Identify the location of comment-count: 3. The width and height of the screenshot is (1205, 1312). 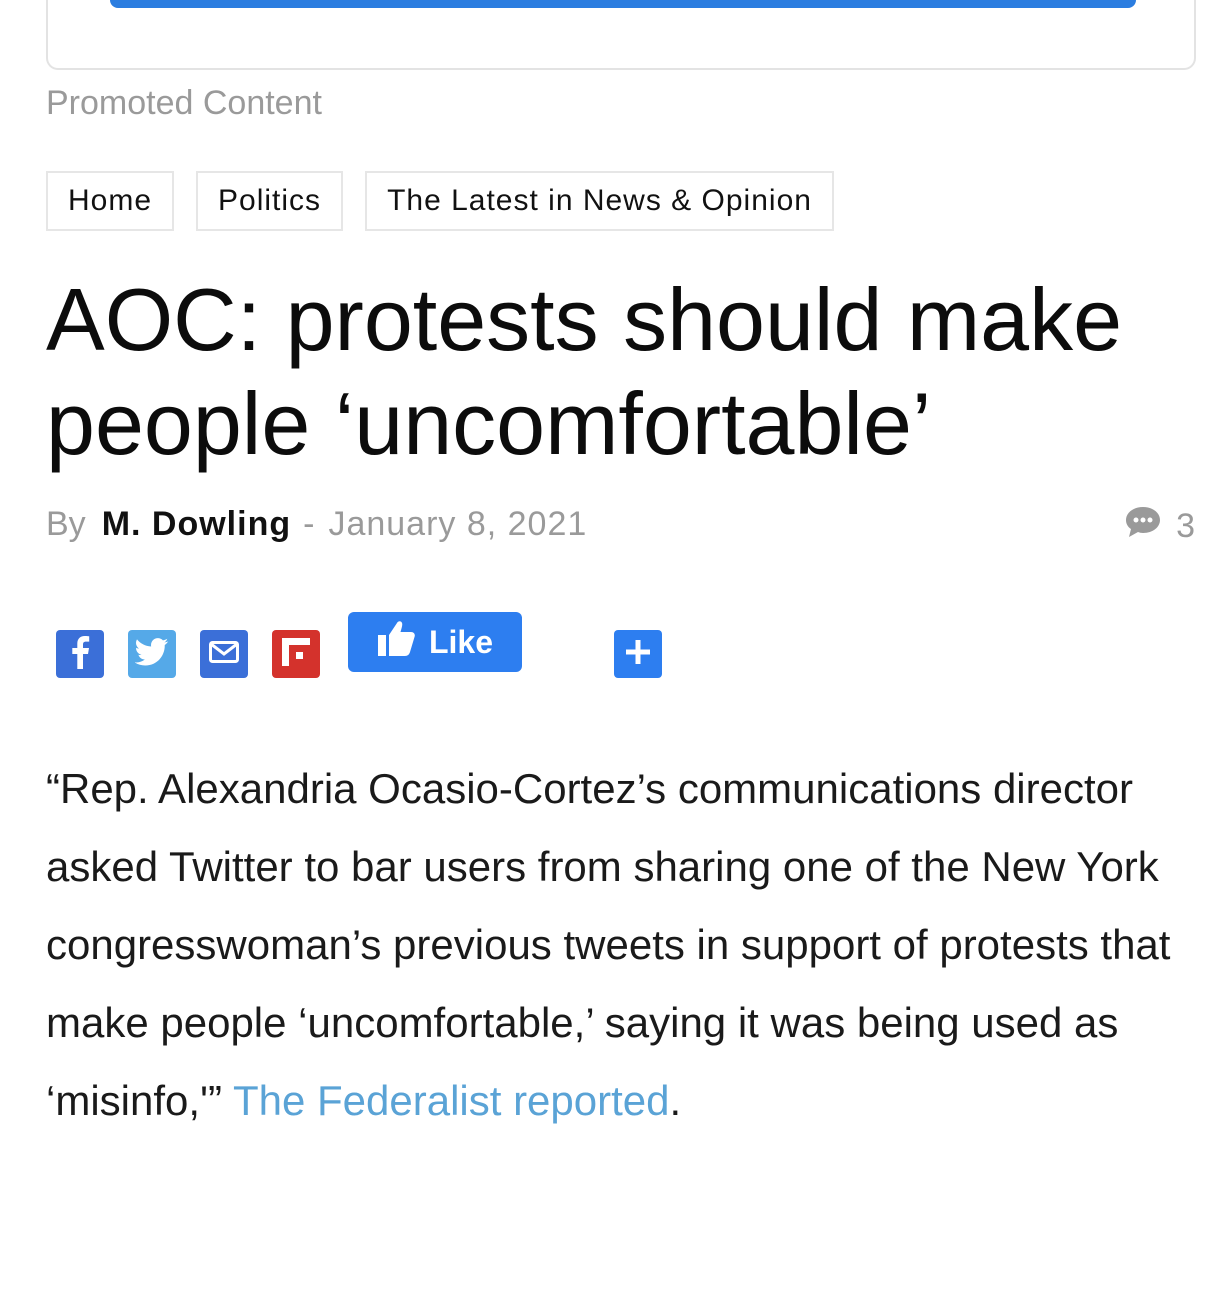
(1185, 526).